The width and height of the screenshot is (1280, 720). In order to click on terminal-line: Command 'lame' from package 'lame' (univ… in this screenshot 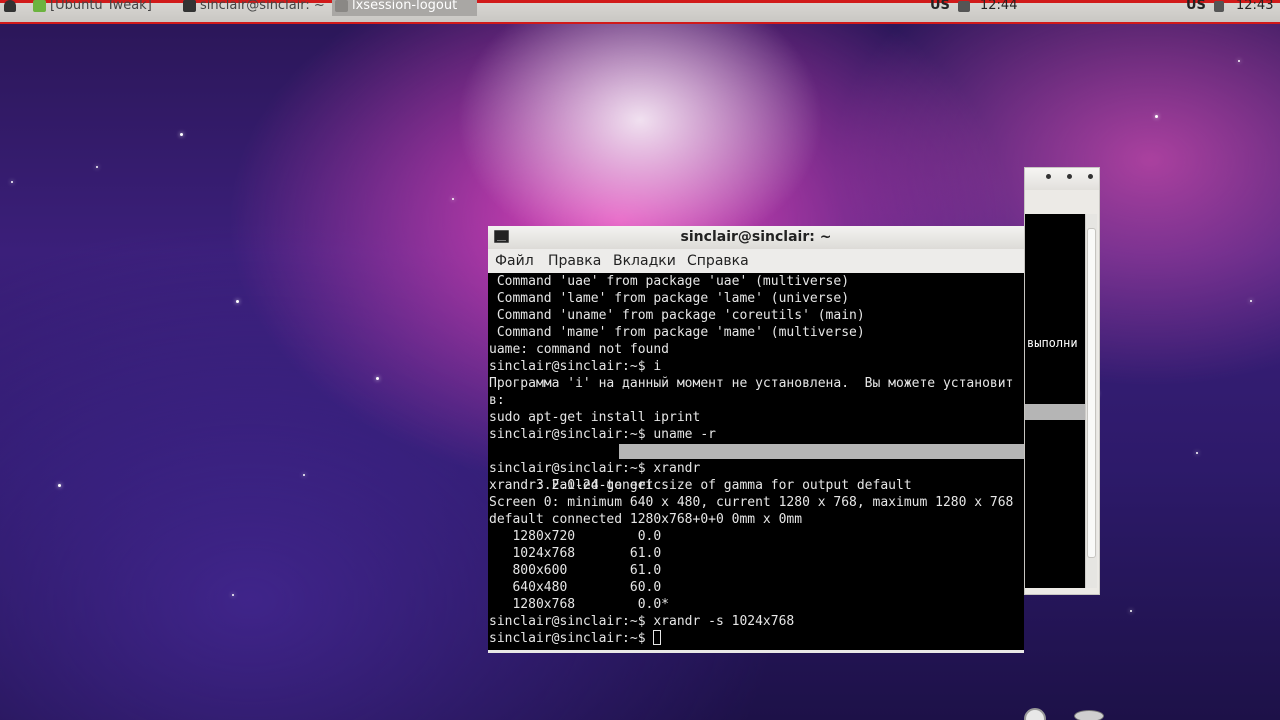, I will do `click(669, 298)`.